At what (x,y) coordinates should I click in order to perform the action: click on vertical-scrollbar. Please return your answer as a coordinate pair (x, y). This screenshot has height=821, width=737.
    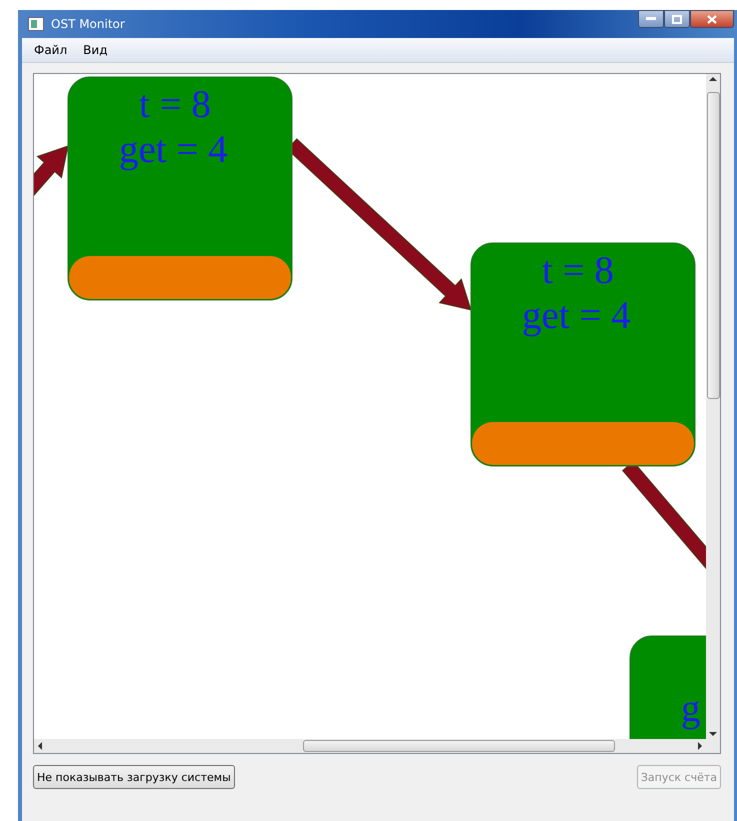
    Looking at the image, I should click on (713, 406).